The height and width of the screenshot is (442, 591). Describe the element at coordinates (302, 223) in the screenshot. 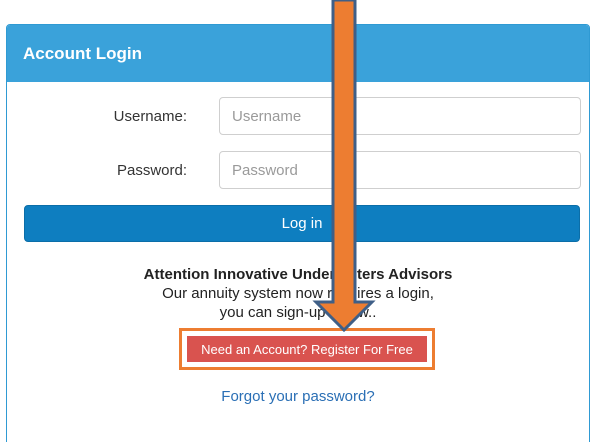

I see `login-button: Log in` at that location.